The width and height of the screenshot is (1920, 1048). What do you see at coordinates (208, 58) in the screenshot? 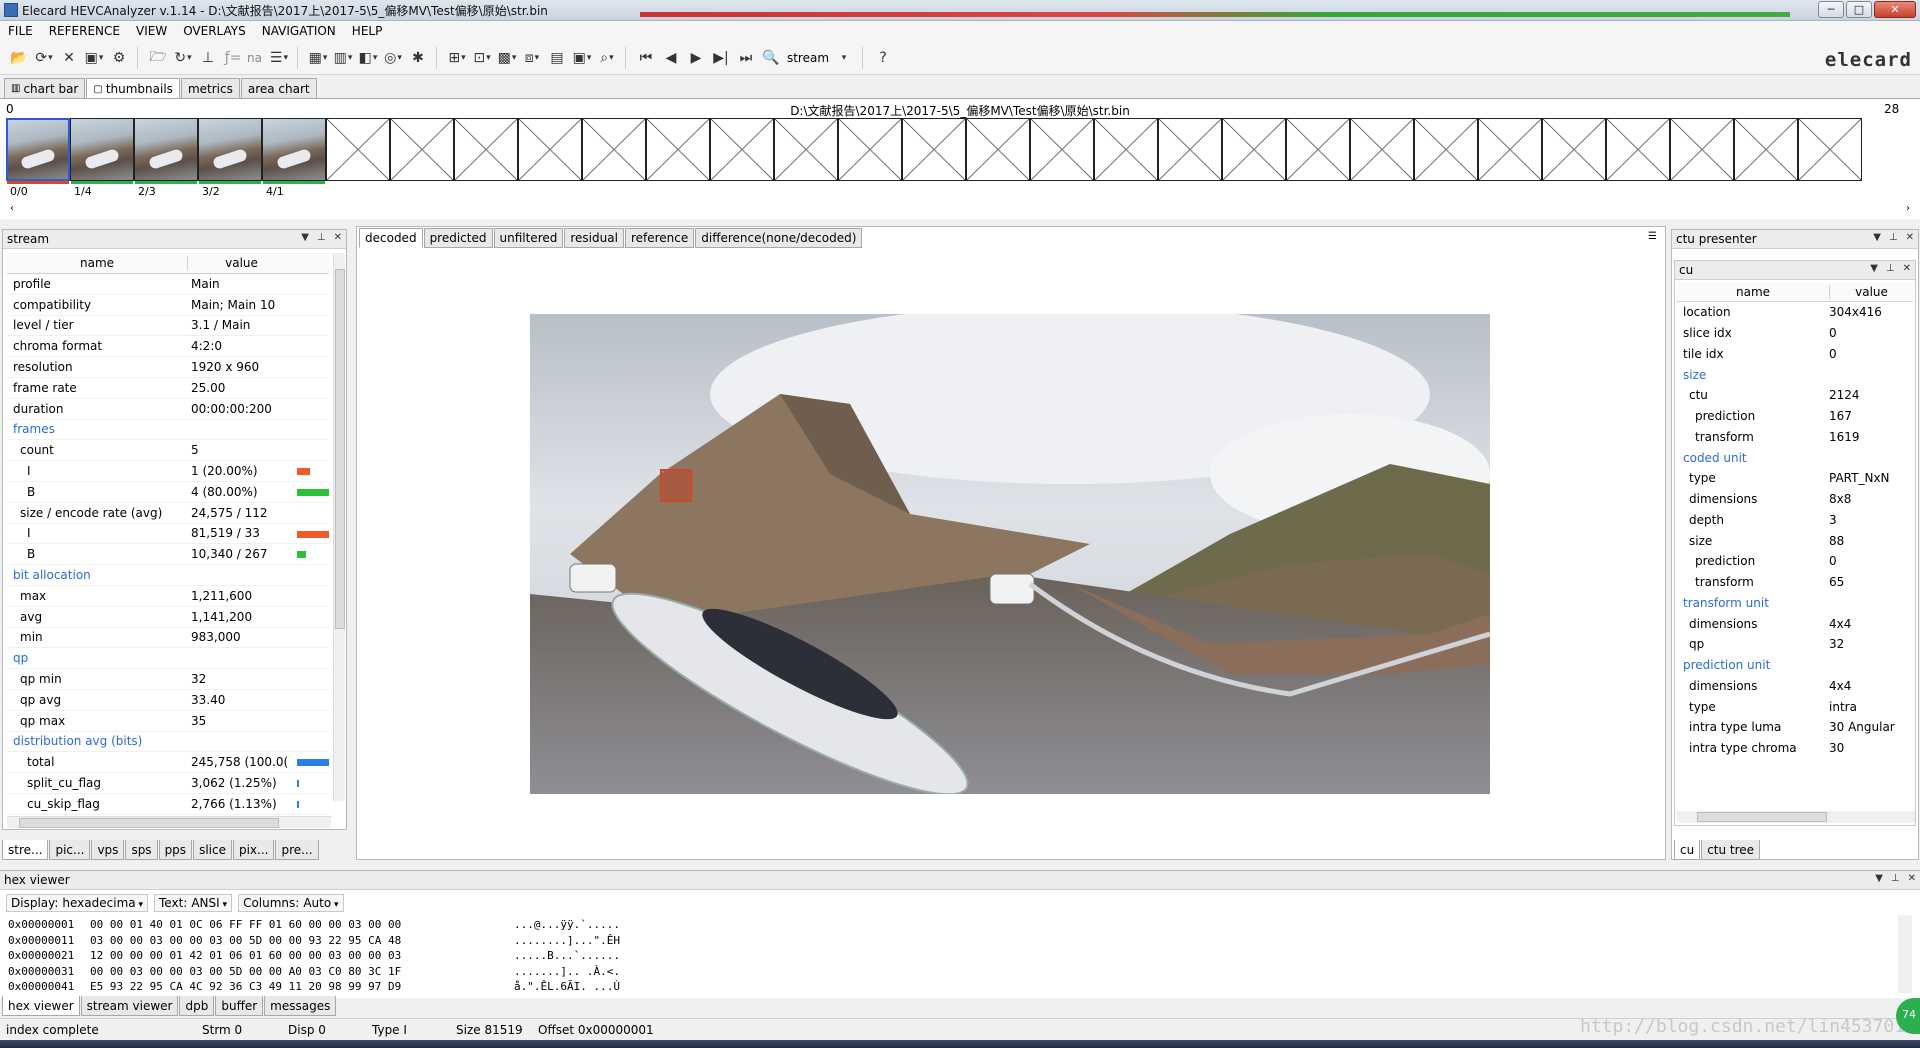
I see `pin-icon: ⊥` at bounding box center [208, 58].